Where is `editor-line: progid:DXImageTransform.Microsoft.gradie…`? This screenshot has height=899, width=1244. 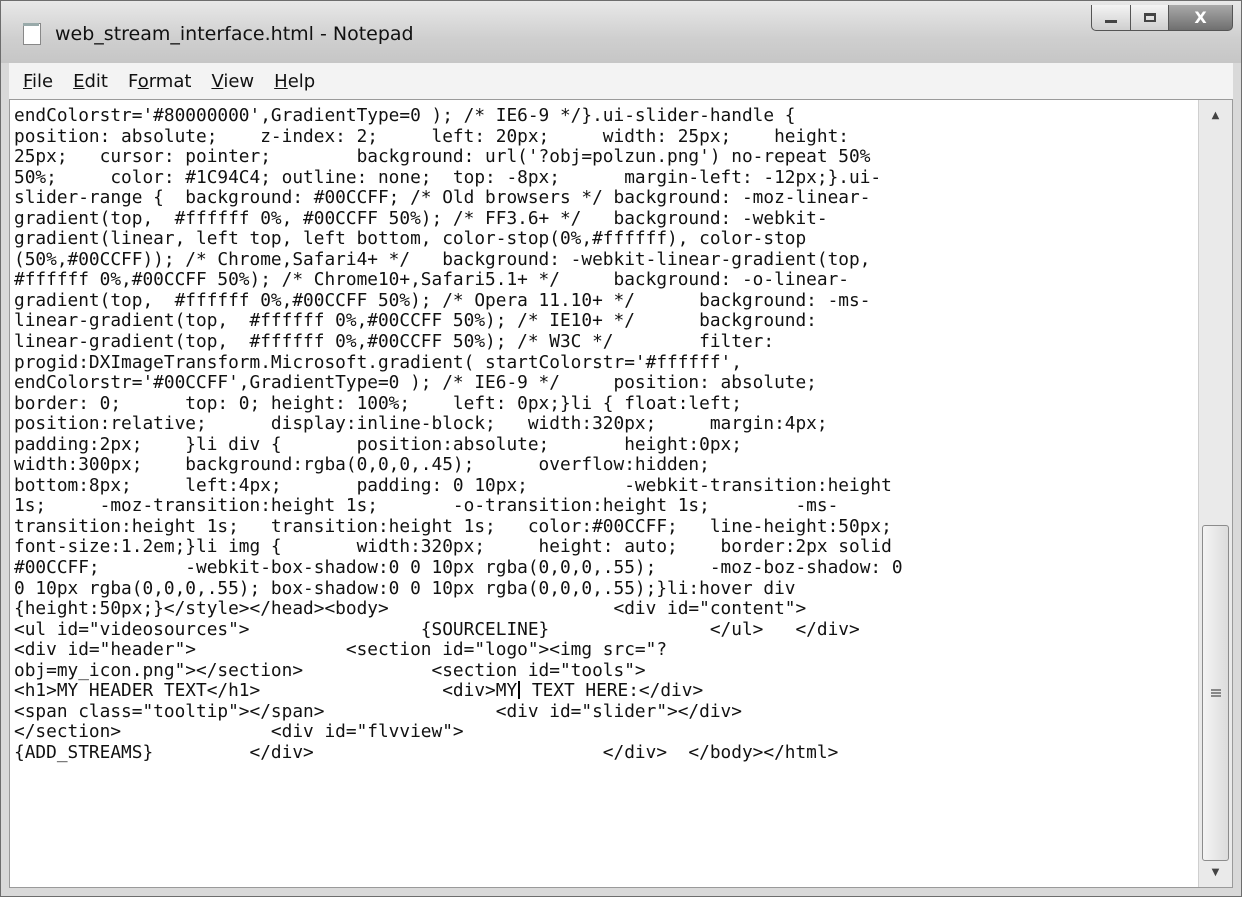
editor-line: progid:DXImageTransform.Microsoft.gradie… is located at coordinates (378, 362).